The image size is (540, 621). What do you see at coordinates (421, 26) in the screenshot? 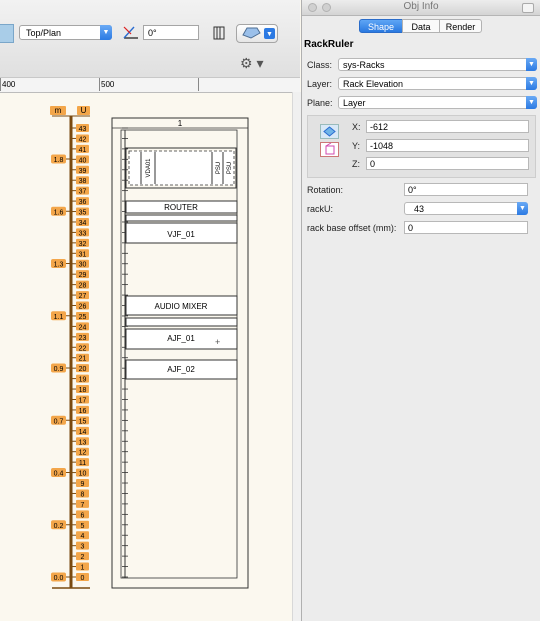
I see `tab-data: Data` at bounding box center [421, 26].